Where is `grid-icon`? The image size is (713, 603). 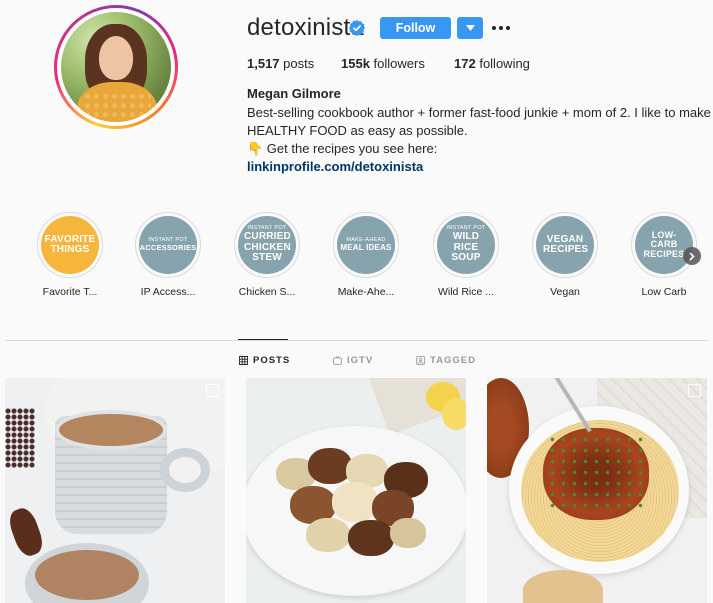
grid-icon is located at coordinates (243, 360).